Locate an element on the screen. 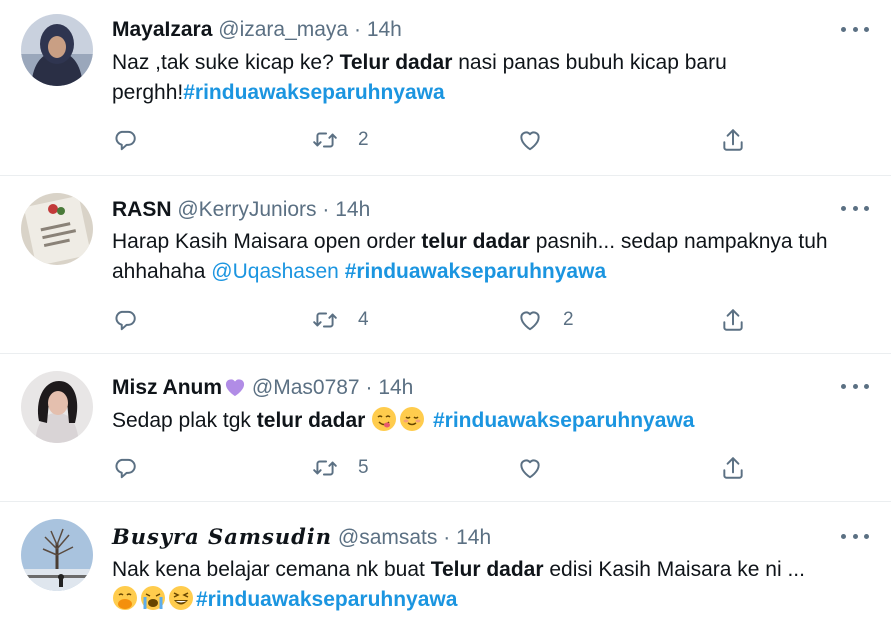  loudly-crying-face-icon is located at coordinates (153, 598).